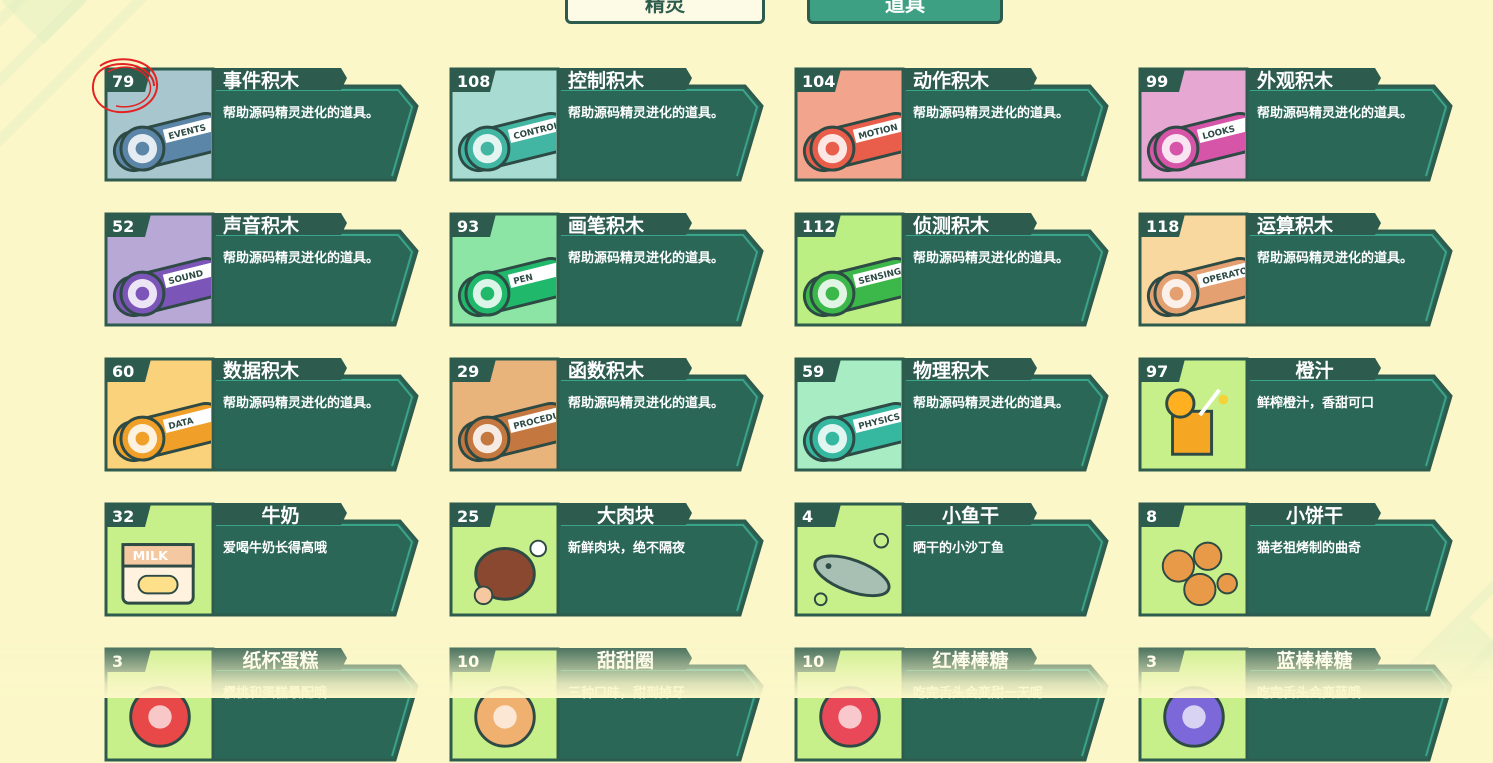 This screenshot has width=1493, height=763. Describe the element at coordinates (468, 226) in the screenshot. I see `item-count: 93` at that location.